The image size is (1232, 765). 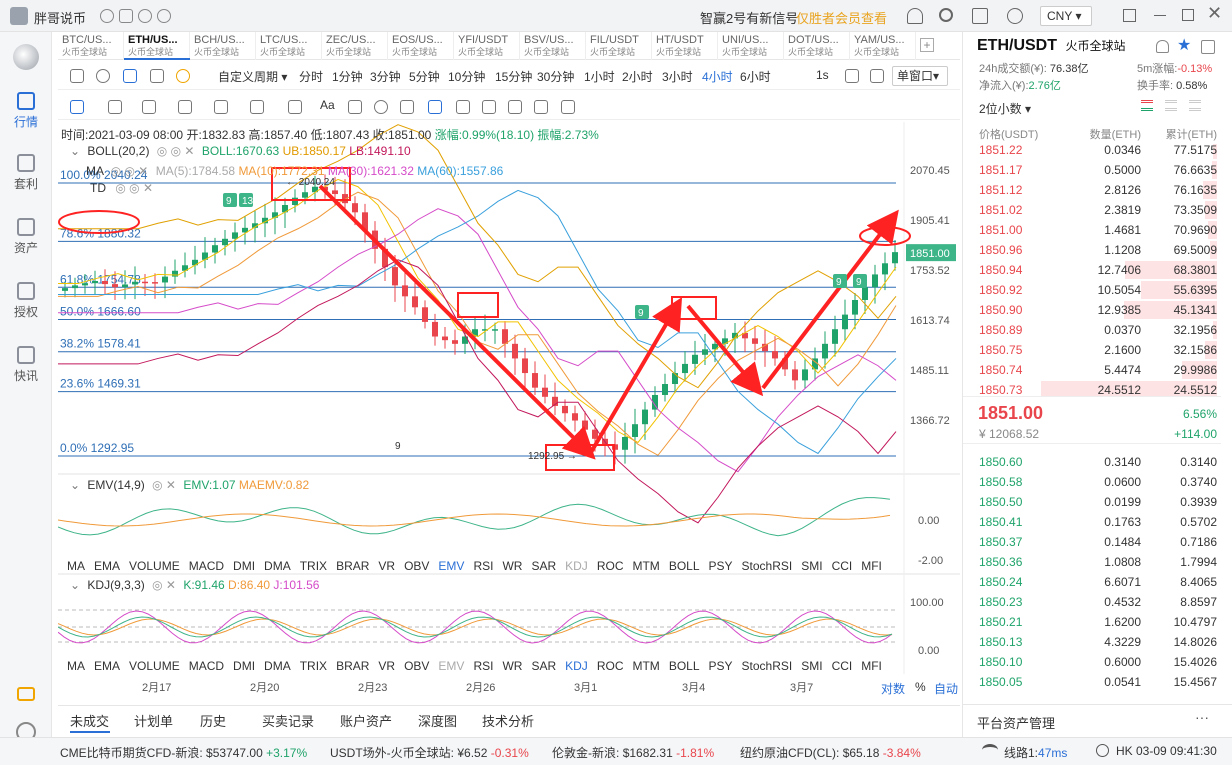 What do you see at coordinates (946, 688) in the screenshot?
I see `auto-scale-toggle: 自动` at bounding box center [946, 688].